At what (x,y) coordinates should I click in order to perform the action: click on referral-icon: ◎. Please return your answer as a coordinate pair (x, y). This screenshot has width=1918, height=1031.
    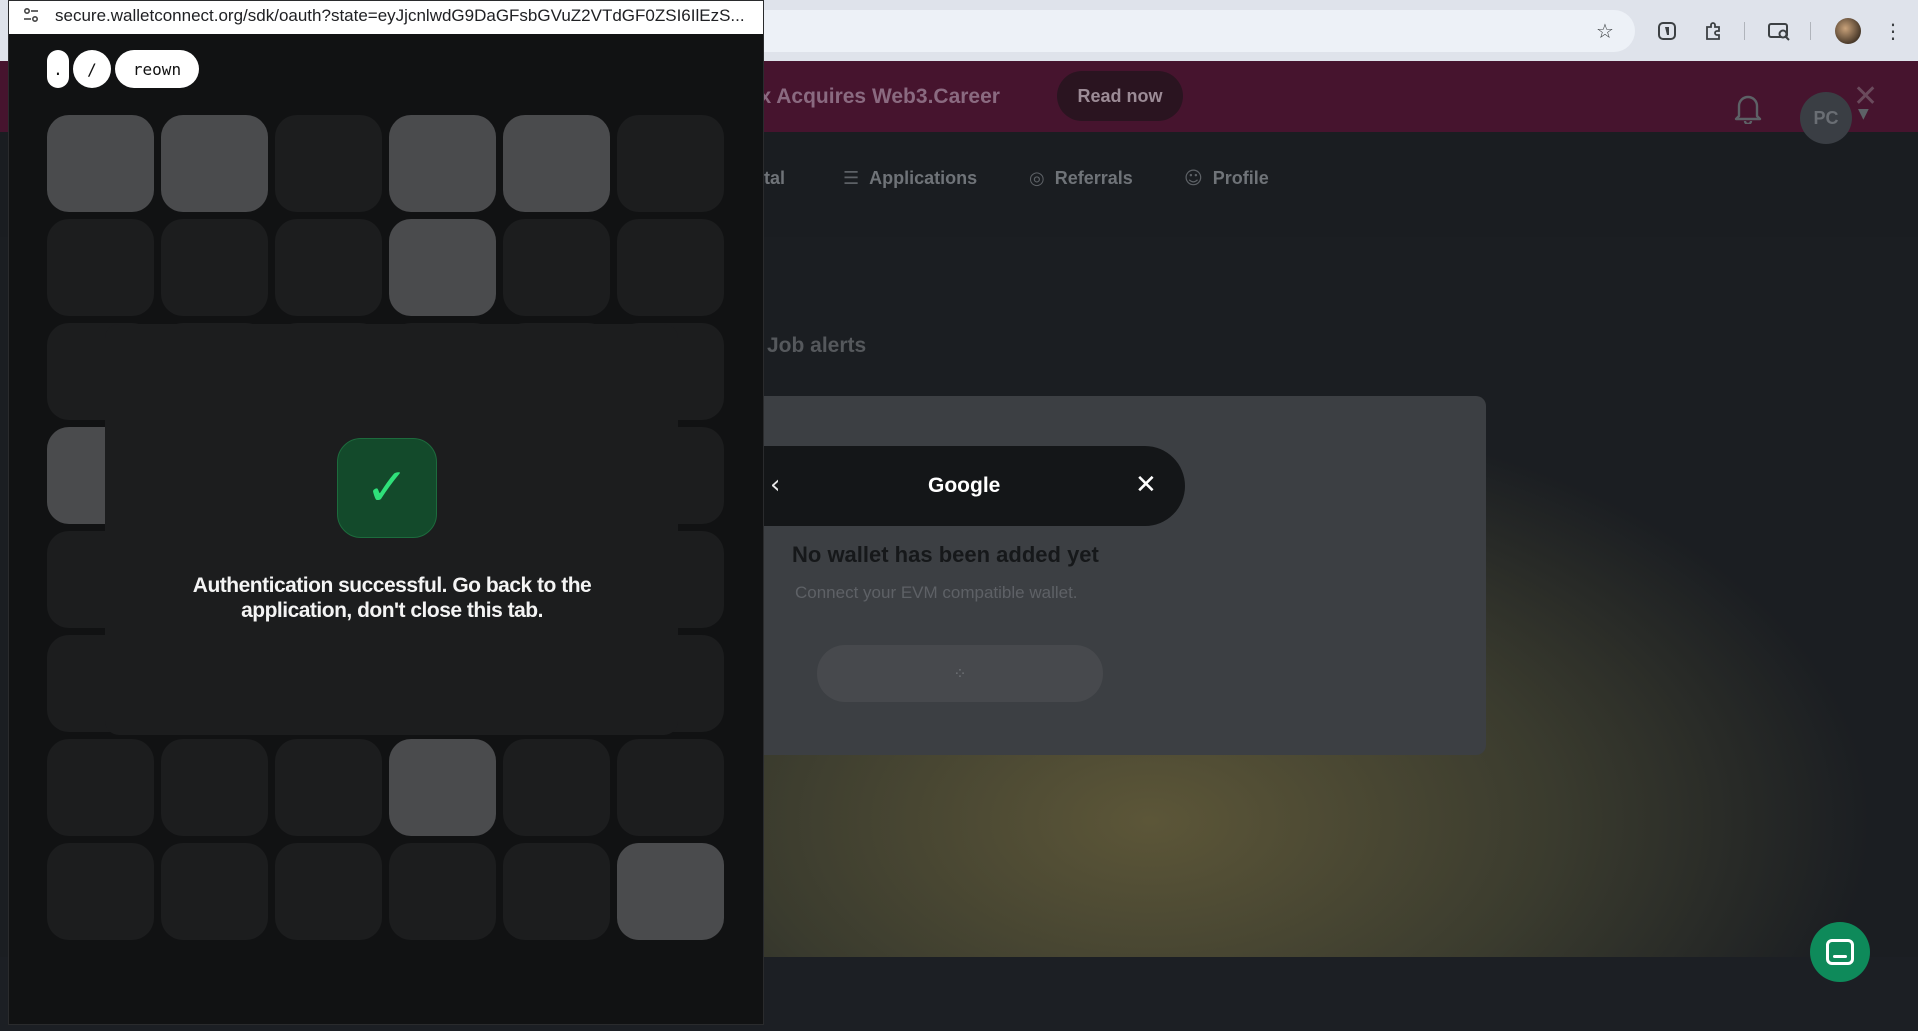
    Looking at the image, I should click on (1037, 178).